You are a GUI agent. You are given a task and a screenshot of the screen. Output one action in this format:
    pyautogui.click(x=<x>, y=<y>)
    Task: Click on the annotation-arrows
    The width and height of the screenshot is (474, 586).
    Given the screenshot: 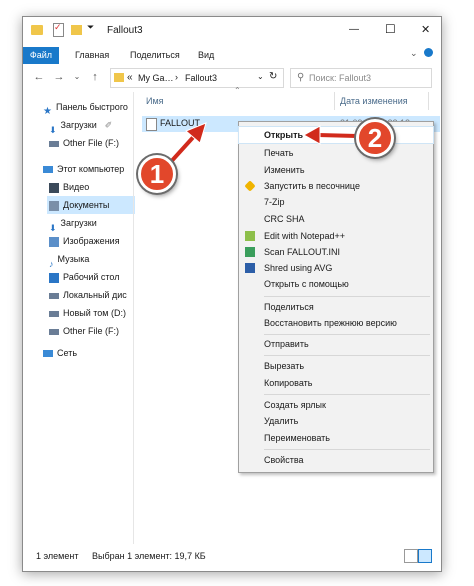 What is the action you would take?
    pyautogui.click(x=262, y=145)
    